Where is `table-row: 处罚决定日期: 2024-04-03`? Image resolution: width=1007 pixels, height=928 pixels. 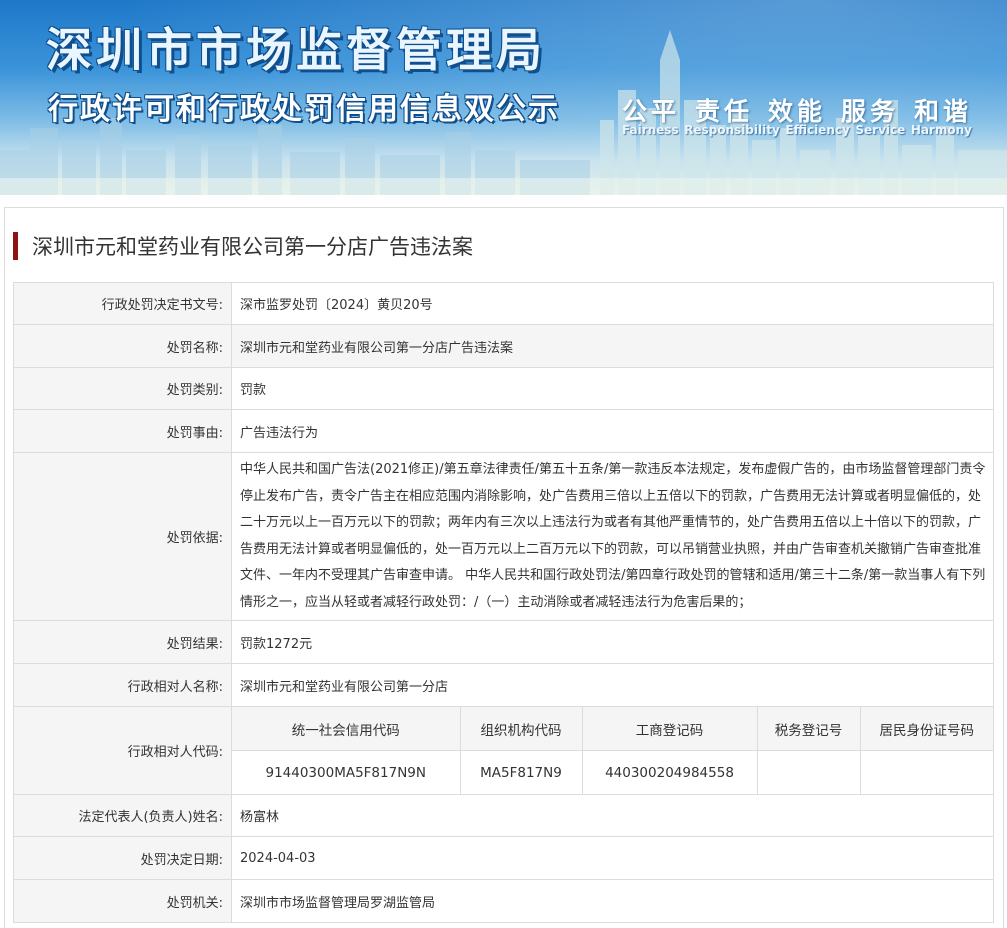 table-row: 处罚决定日期: 2024-04-03 is located at coordinates (503, 858).